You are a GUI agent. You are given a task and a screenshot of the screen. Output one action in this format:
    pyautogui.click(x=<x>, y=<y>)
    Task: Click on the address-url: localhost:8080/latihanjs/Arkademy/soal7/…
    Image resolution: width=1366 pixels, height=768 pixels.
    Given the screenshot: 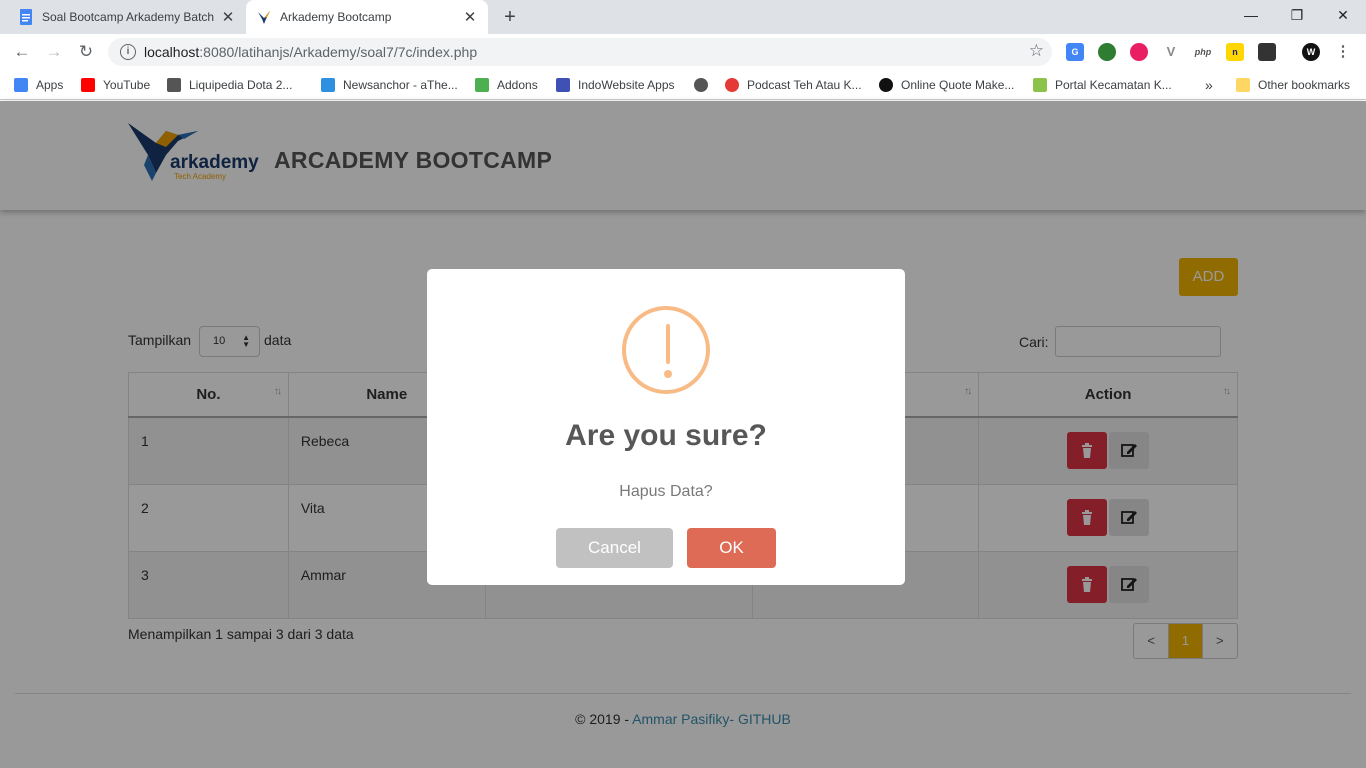 What is the action you would take?
    pyautogui.click(x=311, y=52)
    